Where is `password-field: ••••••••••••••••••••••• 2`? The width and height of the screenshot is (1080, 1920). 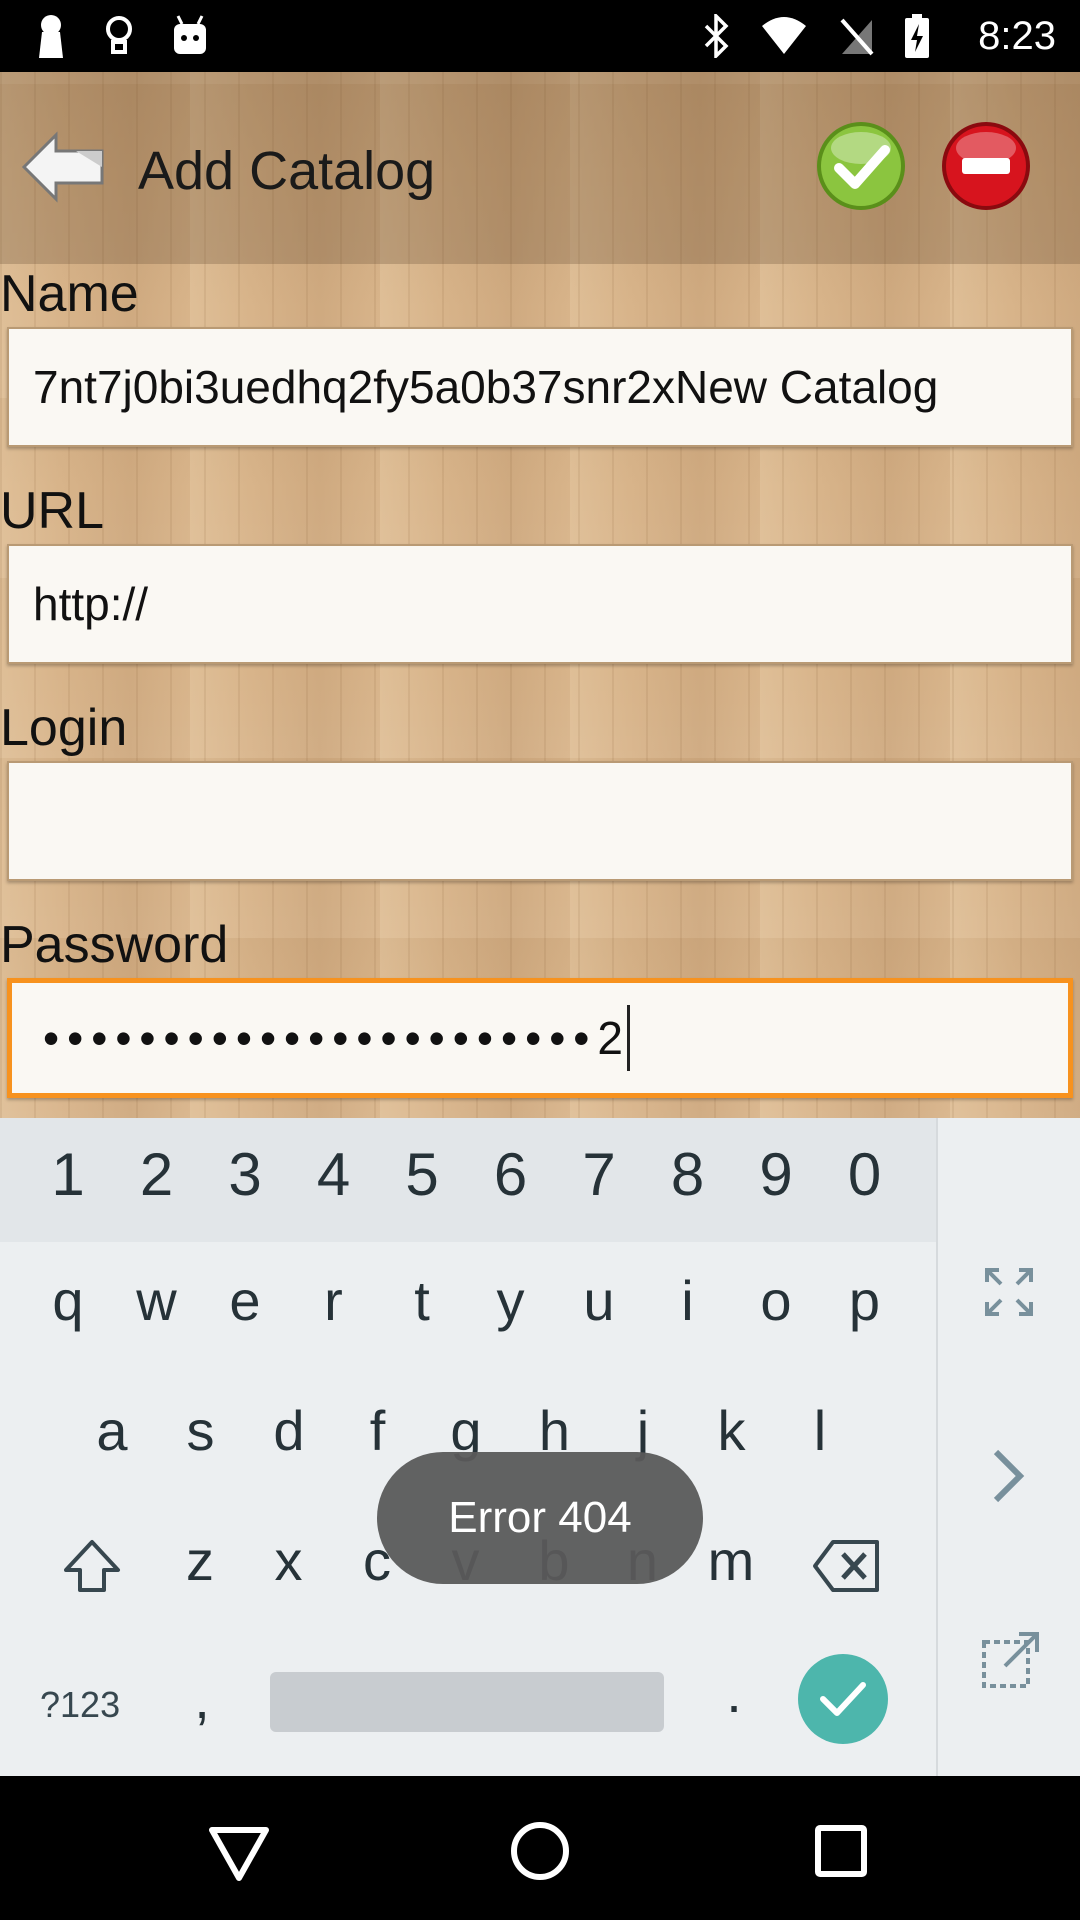 password-field: ••••••••••••••••••••••• 2 is located at coordinates (540, 1038).